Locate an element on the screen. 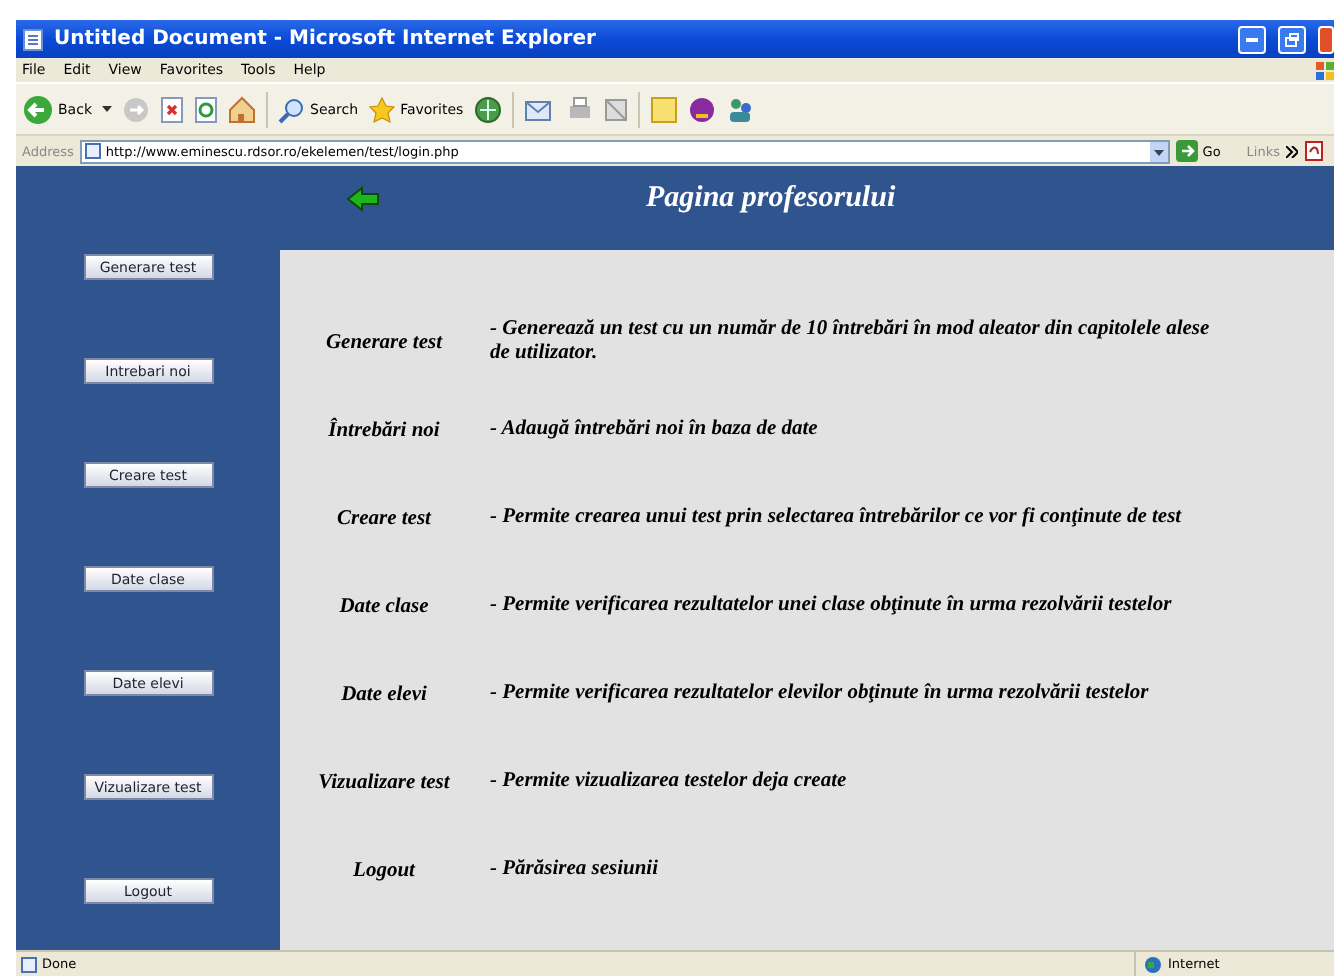 This screenshot has height=978, width=1334. feature-description: - Părăsirea sesiunii is located at coordinates (575, 870).